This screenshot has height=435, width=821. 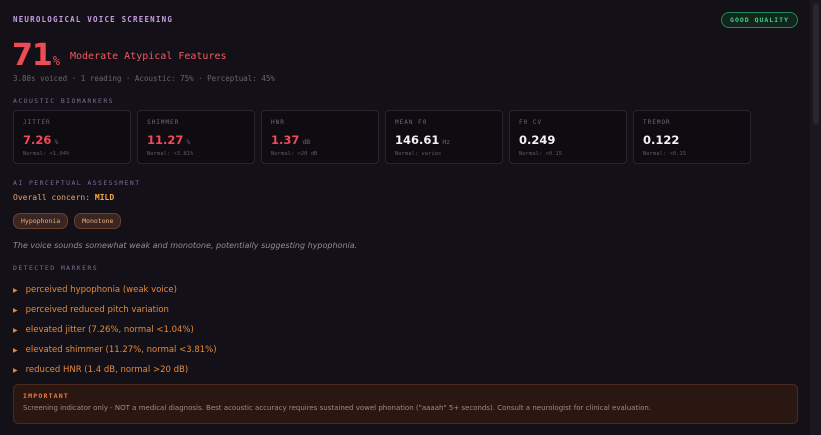 What do you see at coordinates (446, 142) in the screenshot?
I see `biomarker-unit: Hz` at bounding box center [446, 142].